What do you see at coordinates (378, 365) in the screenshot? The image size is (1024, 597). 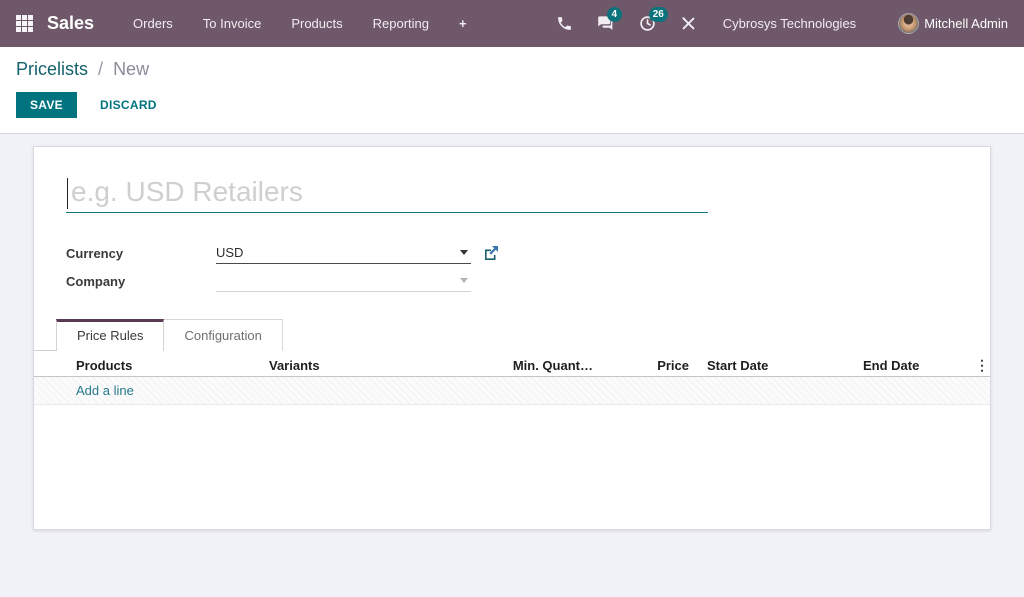 I see `column-header-variants: Variants` at bounding box center [378, 365].